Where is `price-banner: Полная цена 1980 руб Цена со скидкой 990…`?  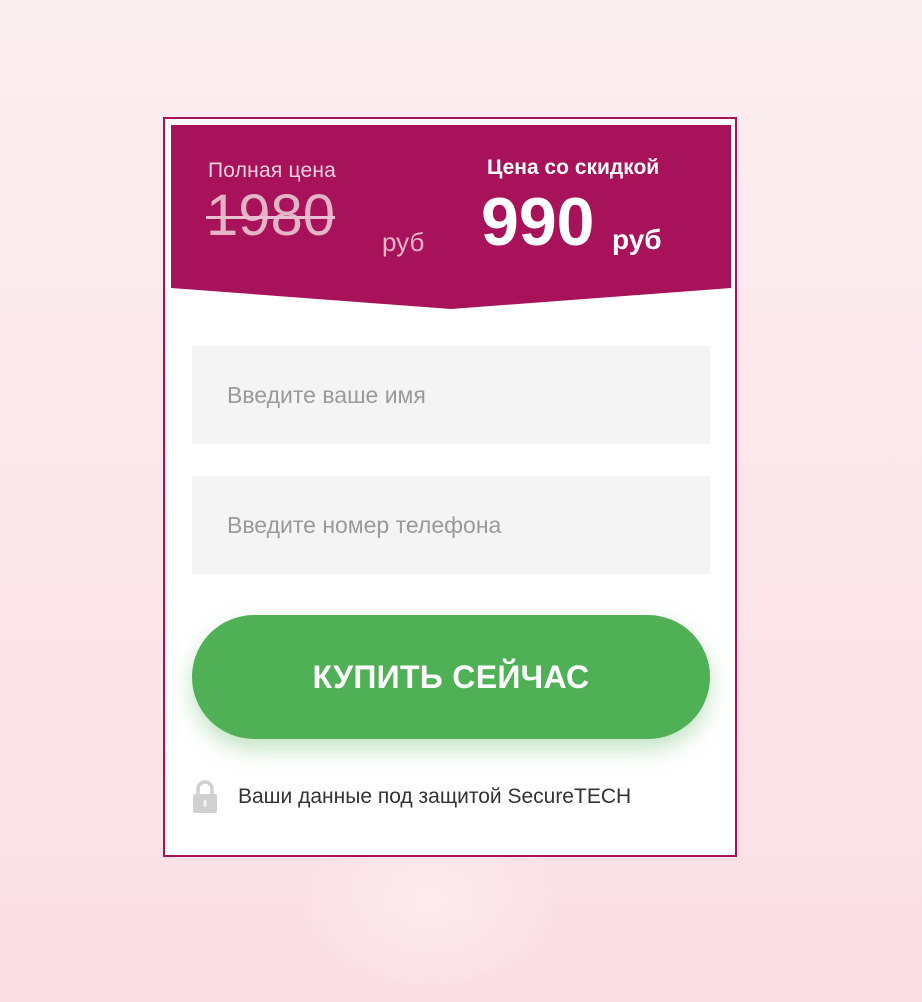 price-banner: Полная цена 1980 руб Цена со скидкой 990… is located at coordinates (451, 217).